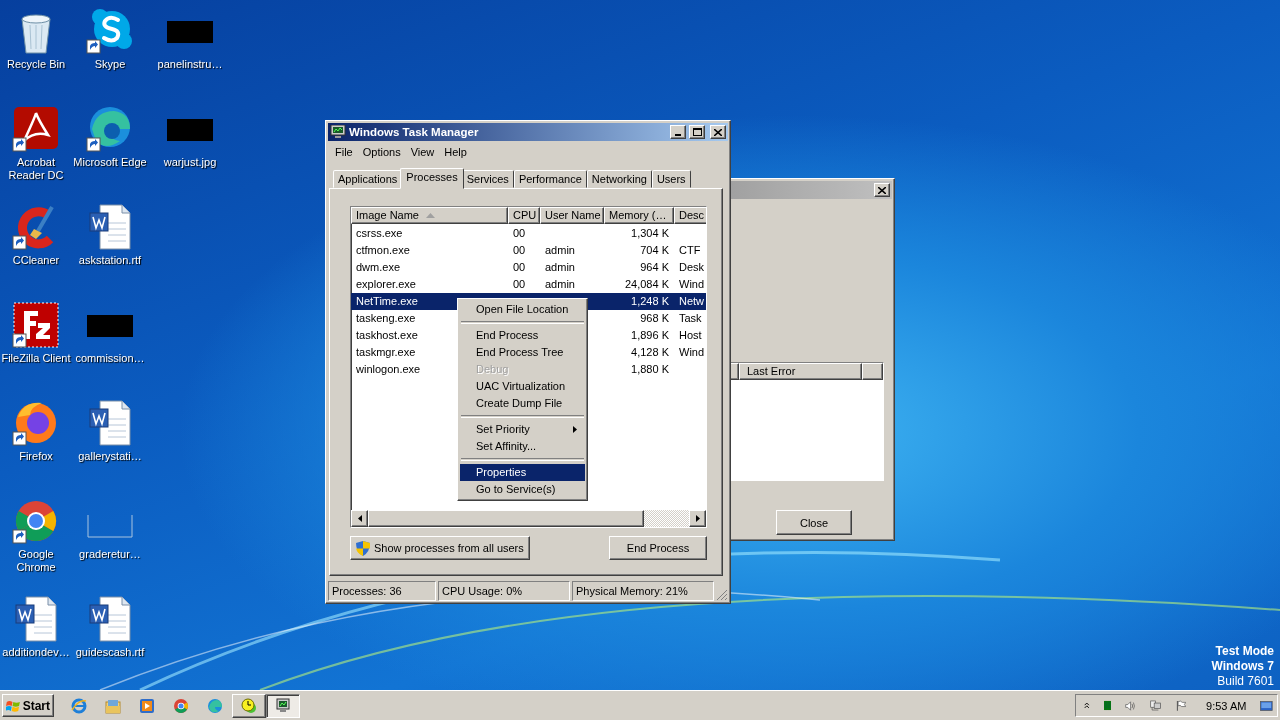 The image size is (1280, 720). What do you see at coordinates (387, 301) in the screenshot?
I see `table-cell: NetTime.exe` at bounding box center [387, 301].